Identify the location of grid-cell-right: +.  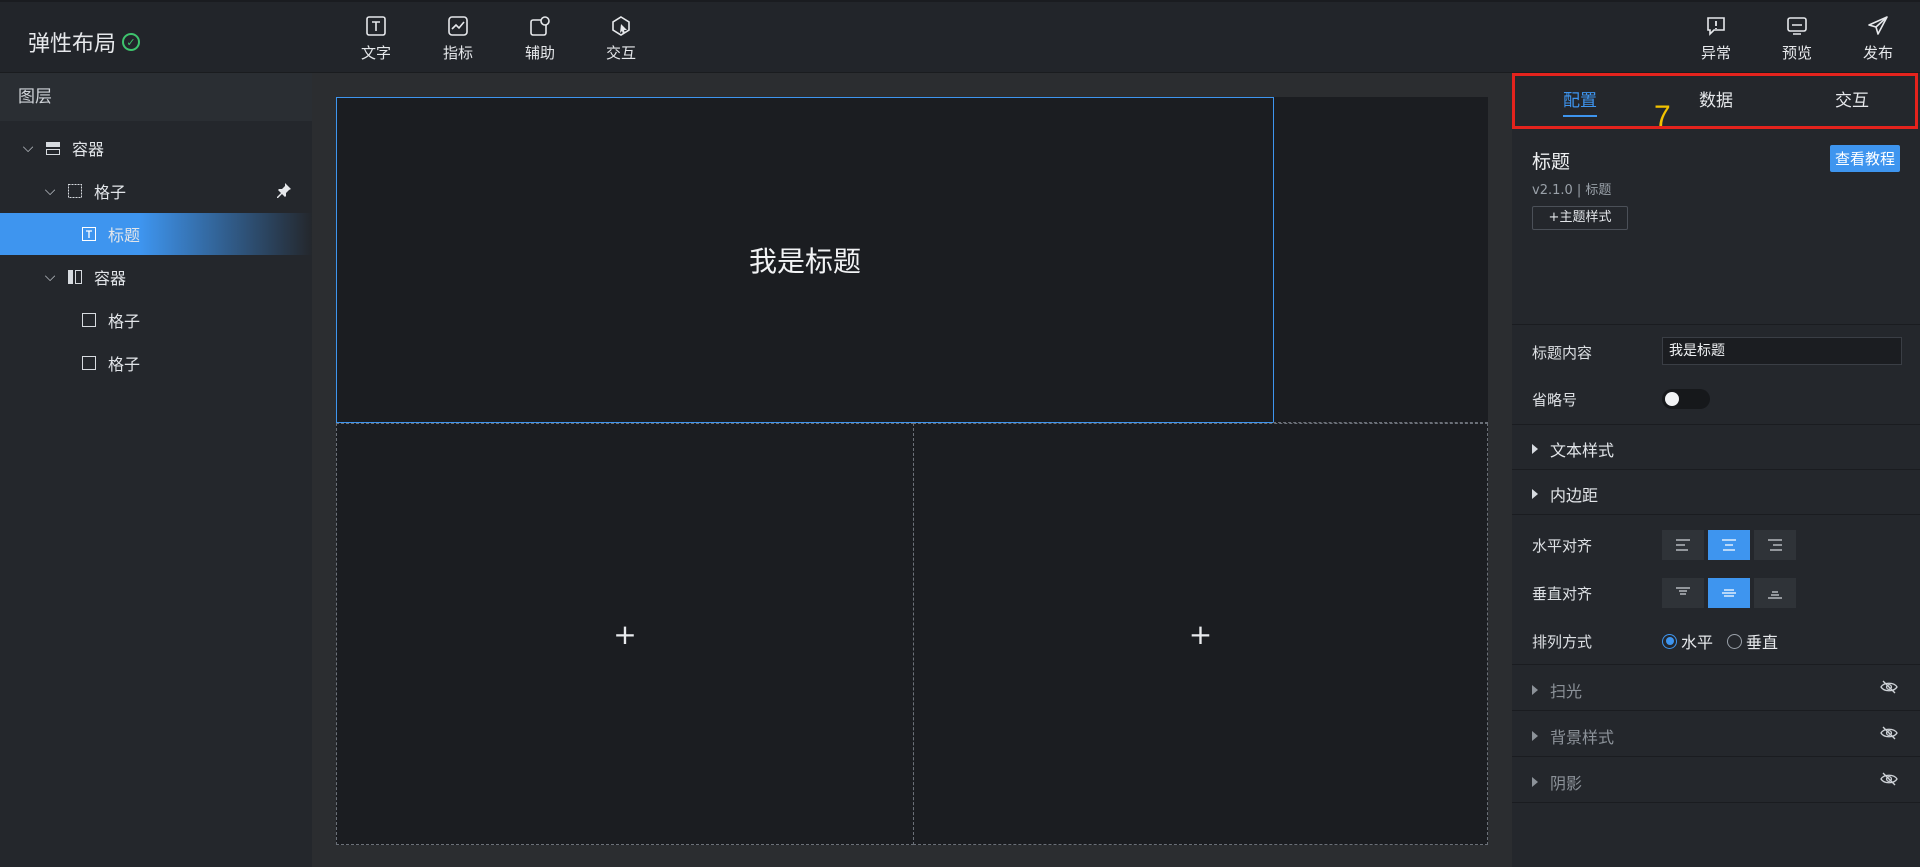
(1200, 634).